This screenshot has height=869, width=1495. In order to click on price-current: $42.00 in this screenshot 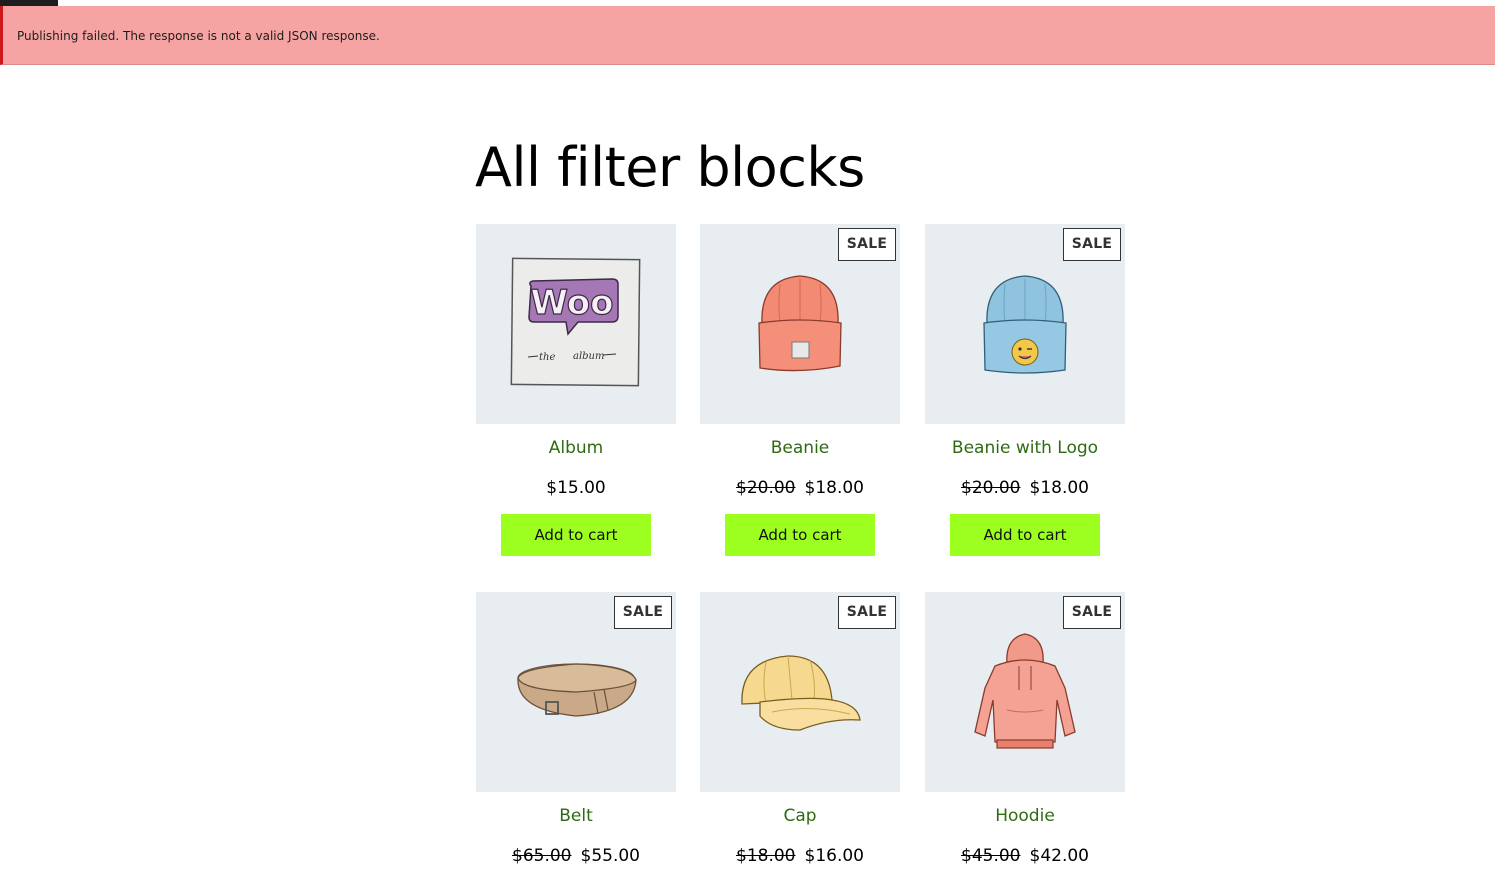, I will do `click(1059, 856)`.